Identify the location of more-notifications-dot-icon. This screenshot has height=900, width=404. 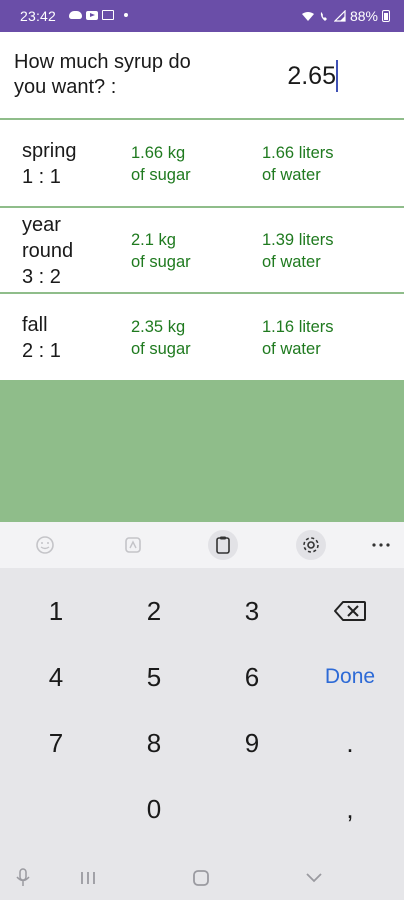
(126, 15).